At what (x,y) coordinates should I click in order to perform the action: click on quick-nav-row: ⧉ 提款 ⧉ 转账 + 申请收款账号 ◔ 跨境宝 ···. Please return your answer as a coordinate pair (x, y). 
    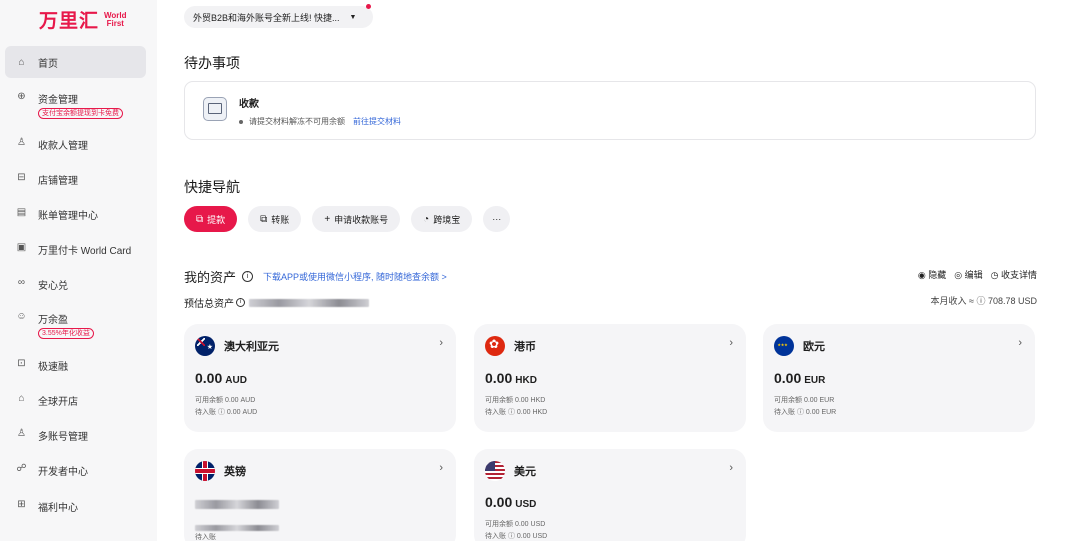
    Looking at the image, I should click on (347, 219).